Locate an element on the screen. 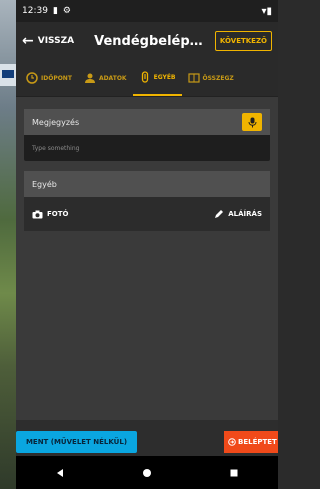  footer-bar: MENT (MŰVELET NÉLKÜL) BELÉPTET is located at coordinates (147, 438).